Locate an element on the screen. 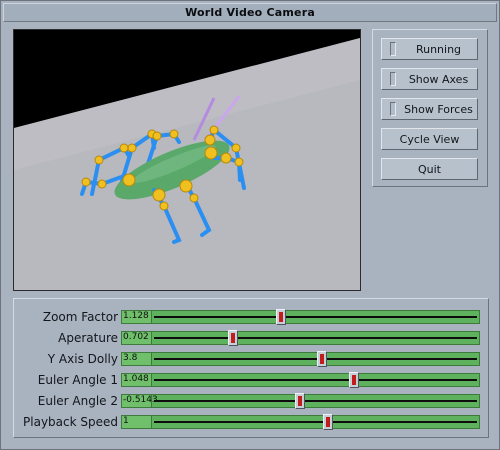 The height and width of the screenshot is (450, 500). y-axis-dolly-value: 3.8 is located at coordinates (130, 358).